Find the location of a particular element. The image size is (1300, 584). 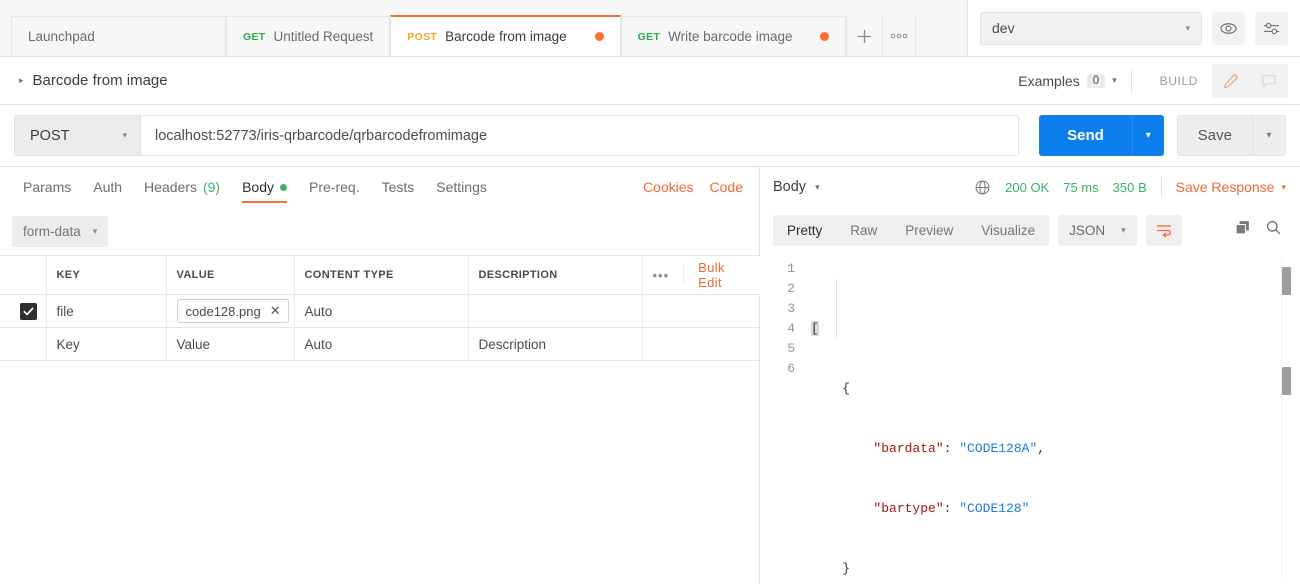

code-line: } is located at coordinates (1053, 568).